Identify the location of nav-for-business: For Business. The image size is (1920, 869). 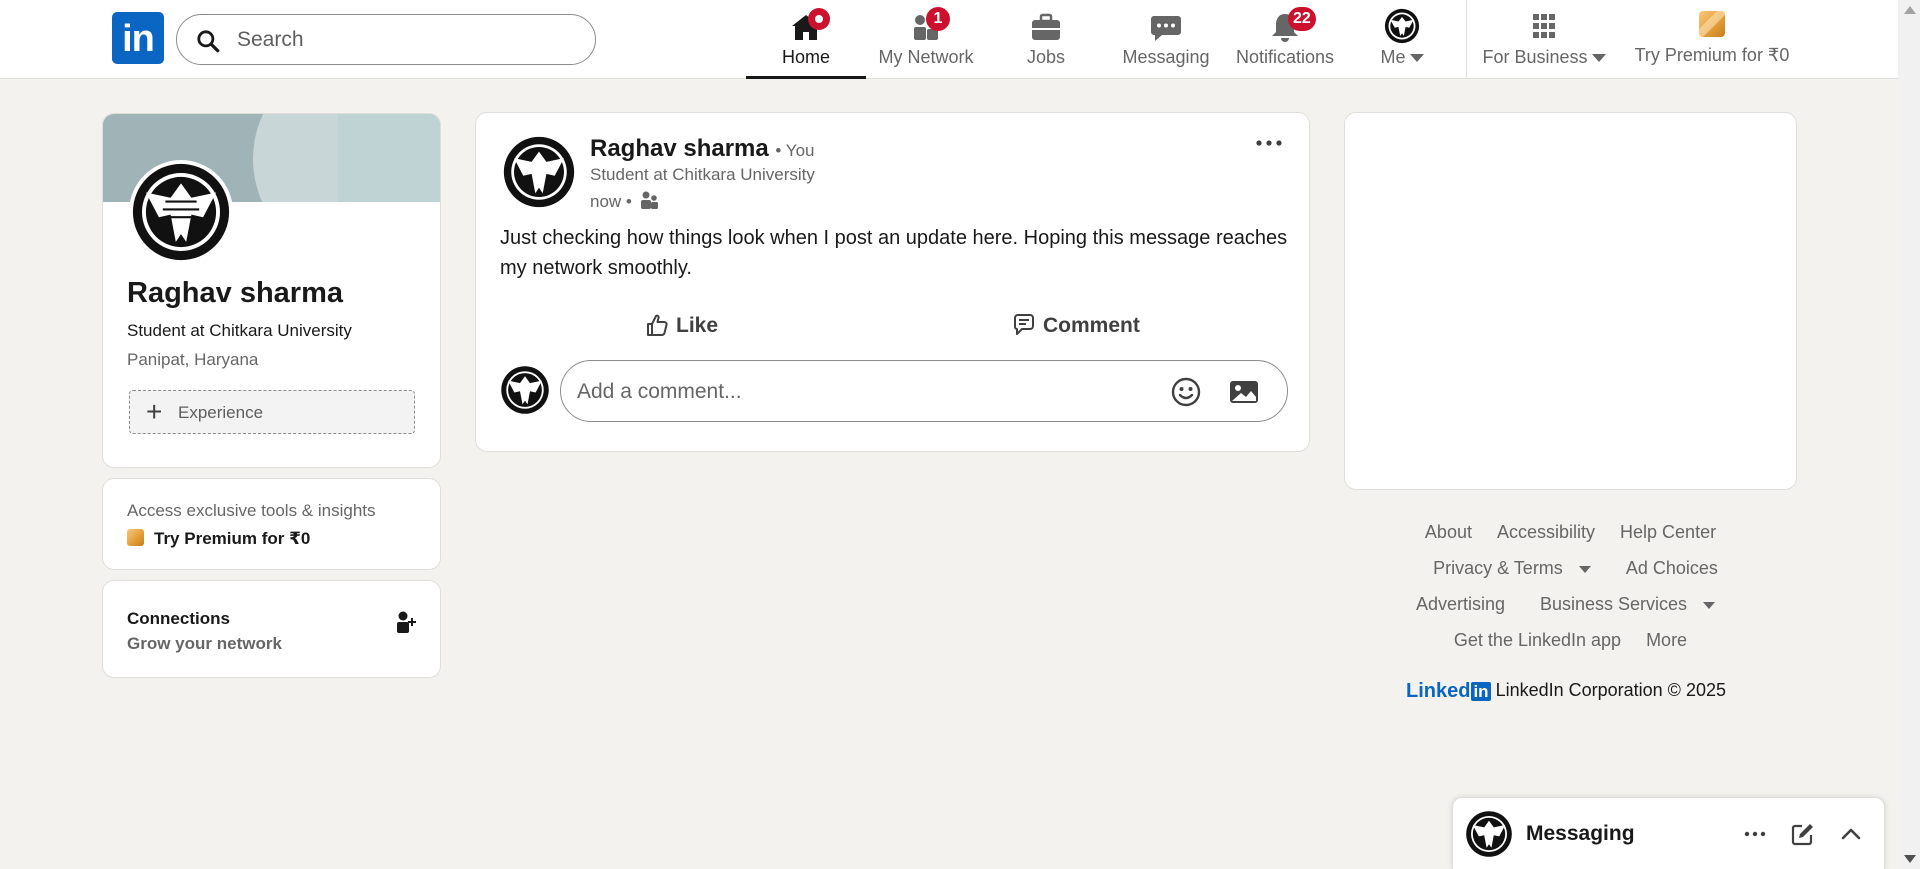
(1544, 39).